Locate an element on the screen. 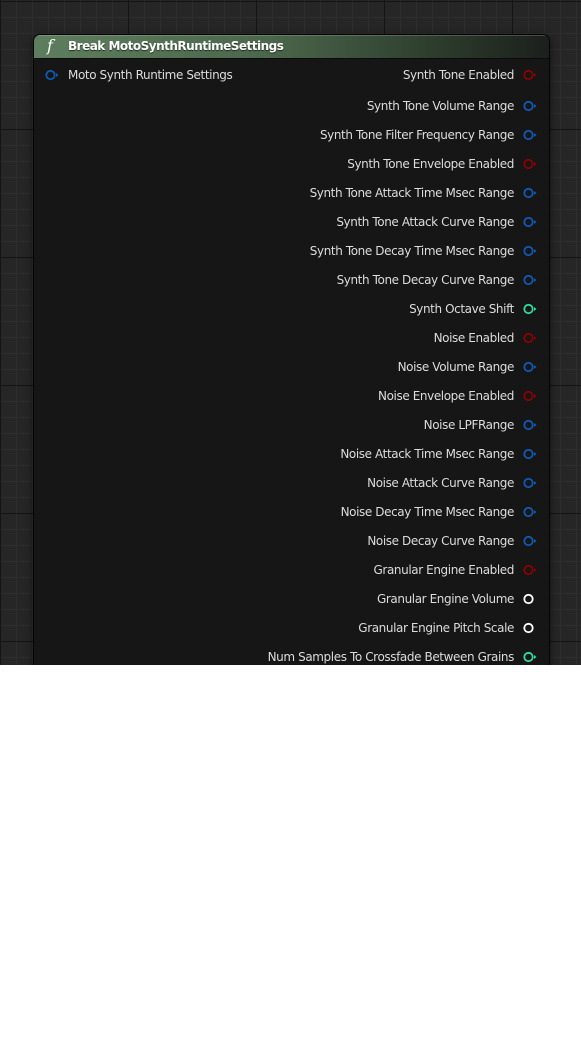 This screenshot has width=581, height=1064. output-pin-noise-lpfrange: Noise LPFRange is located at coordinates (291, 425).